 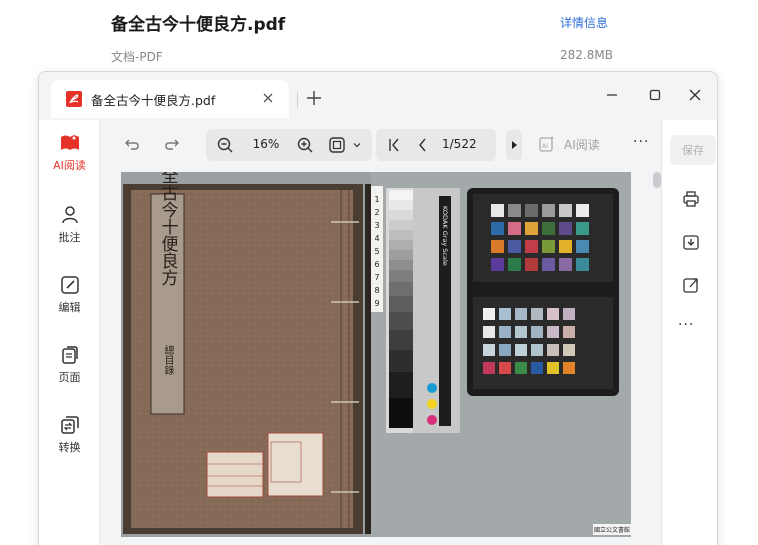 What do you see at coordinates (376, 303) in the screenshot?
I see `ruler-number: 9` at bounding box center [376, 303].